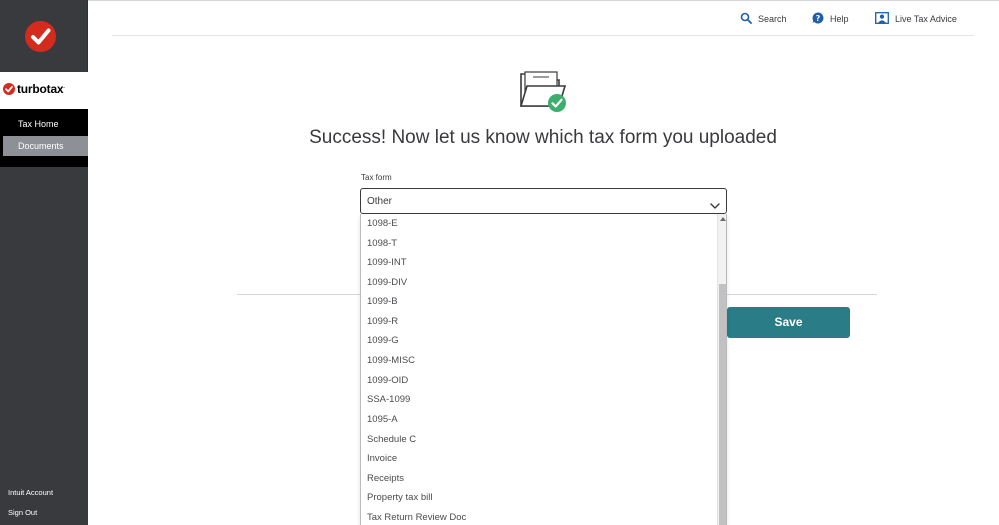 This screenshot has height=525, width=999. What do you see at coordinates (387, 381) in the screenshot?
I see `option-1099-oid: 1099-OID` at bounding box center [387, 381].